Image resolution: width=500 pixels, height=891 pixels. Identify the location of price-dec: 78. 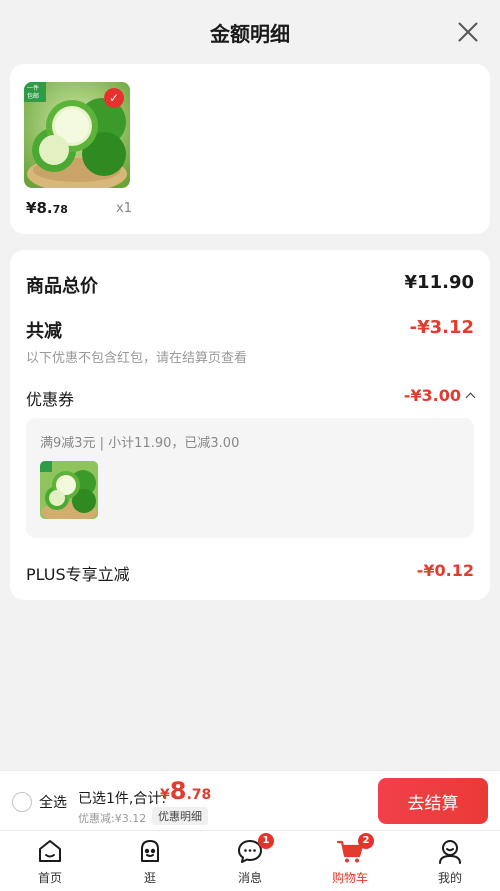
(60, 209).